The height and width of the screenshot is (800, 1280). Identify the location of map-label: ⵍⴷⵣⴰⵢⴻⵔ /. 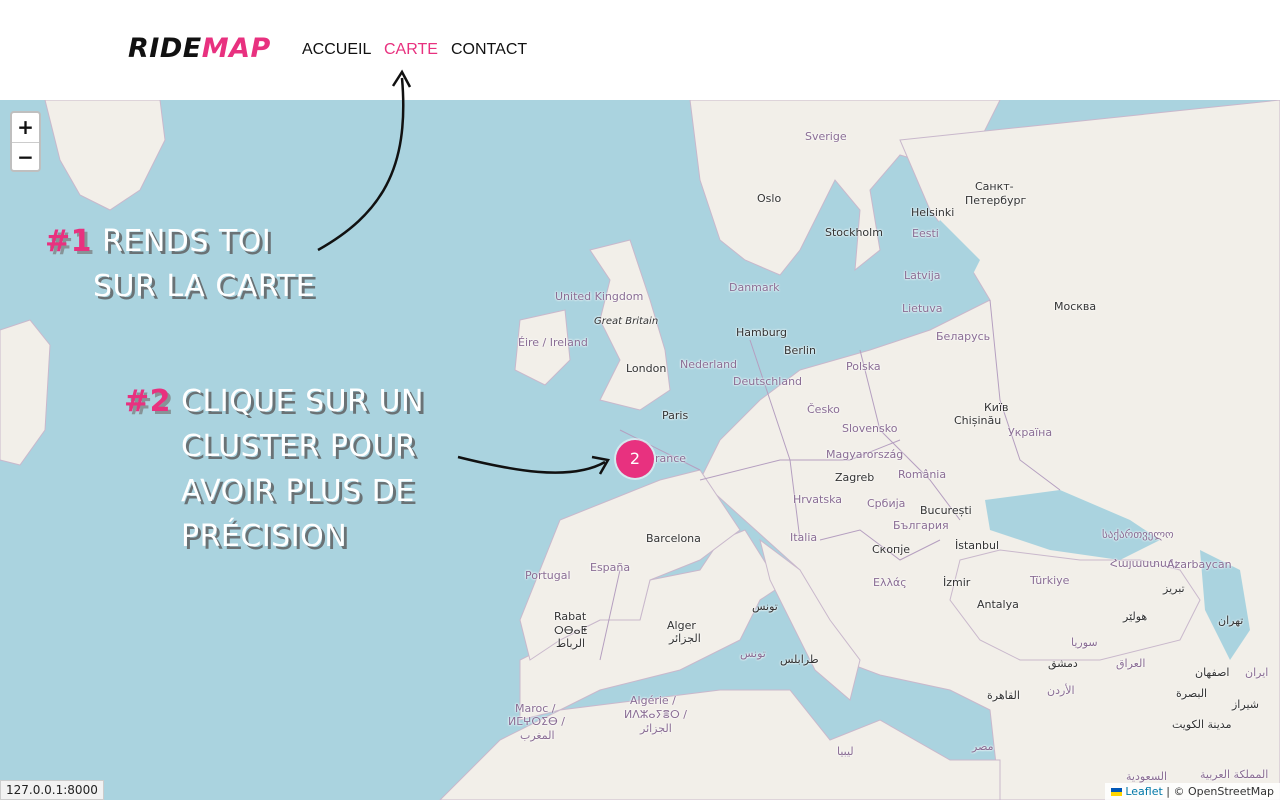
(655, 714).